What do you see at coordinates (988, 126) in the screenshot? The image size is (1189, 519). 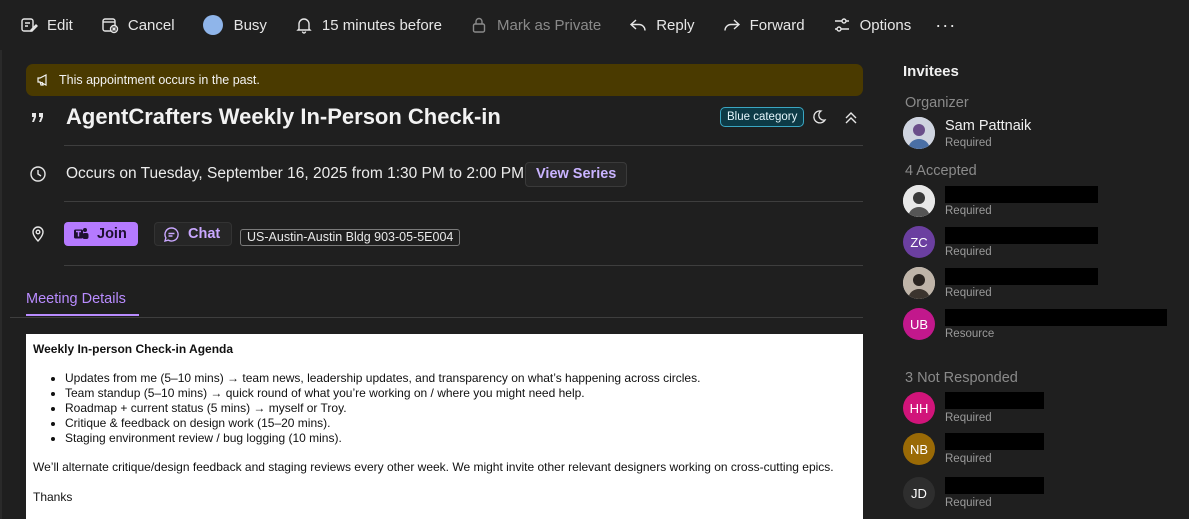 I see `organizer-name: Sam Pattnaik` at bounding box center [988, 126].